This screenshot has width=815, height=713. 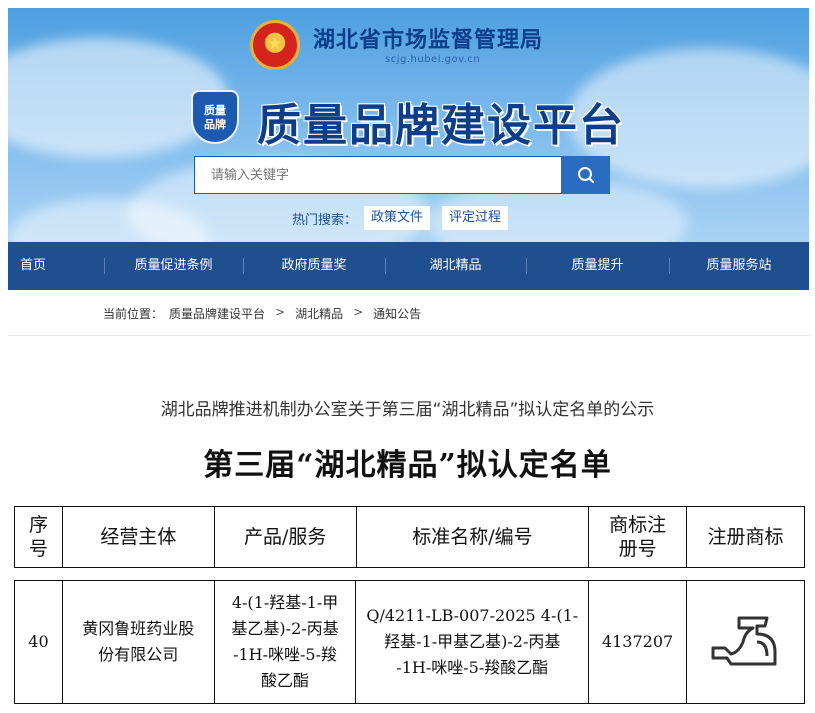 What do you see at coordinates (173, 266) in the screenshot?
I see `nav-item-regulation: 质量促进条例` at bounding box center [173, 266].